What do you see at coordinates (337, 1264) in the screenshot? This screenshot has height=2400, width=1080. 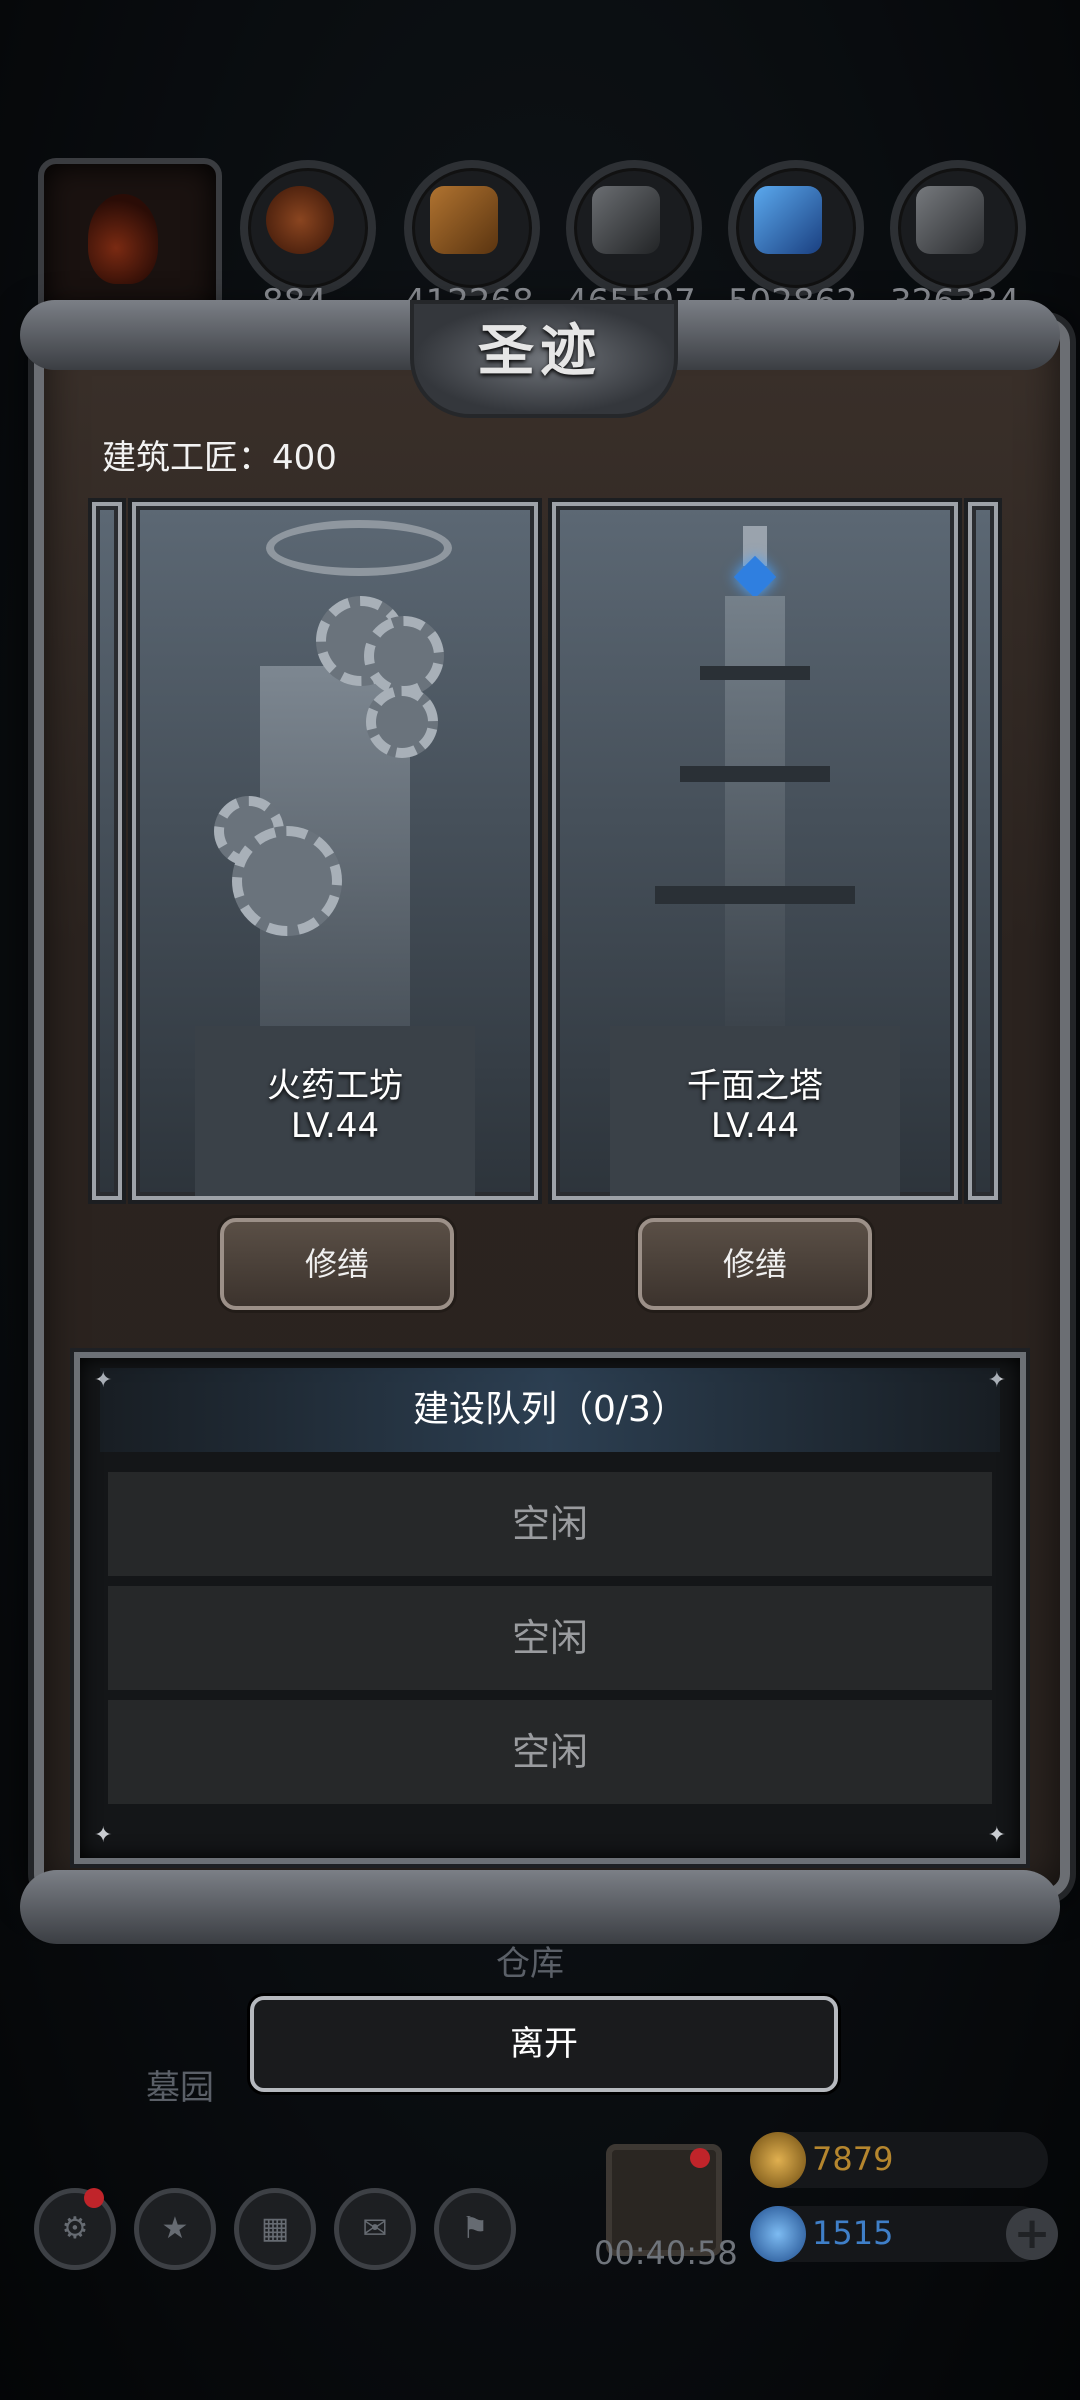 I see `repair-button-gunpowder: 修缮` at bounding box center [337, 1264].